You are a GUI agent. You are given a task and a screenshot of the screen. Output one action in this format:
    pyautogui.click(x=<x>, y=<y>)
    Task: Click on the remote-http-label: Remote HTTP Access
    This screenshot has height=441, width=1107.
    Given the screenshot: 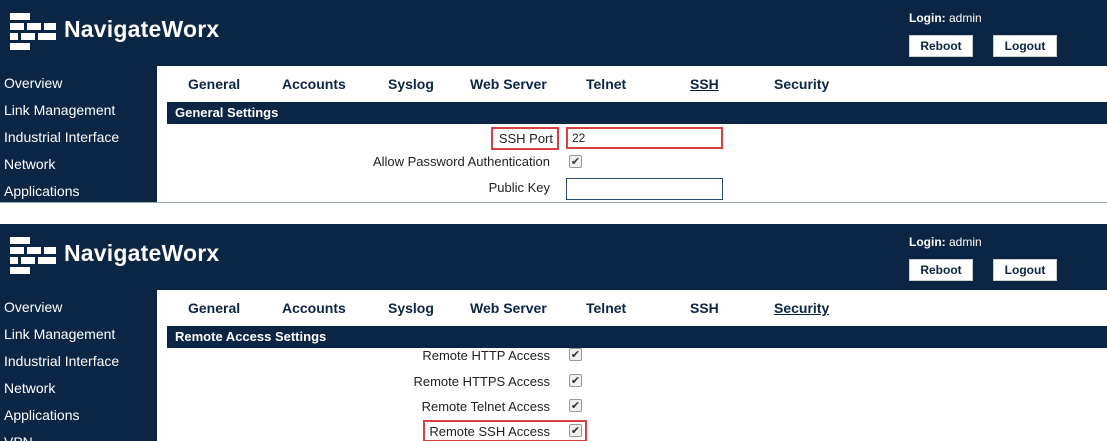 What is the action you would take?
    pyautogui.click(x=486, y=355)
    